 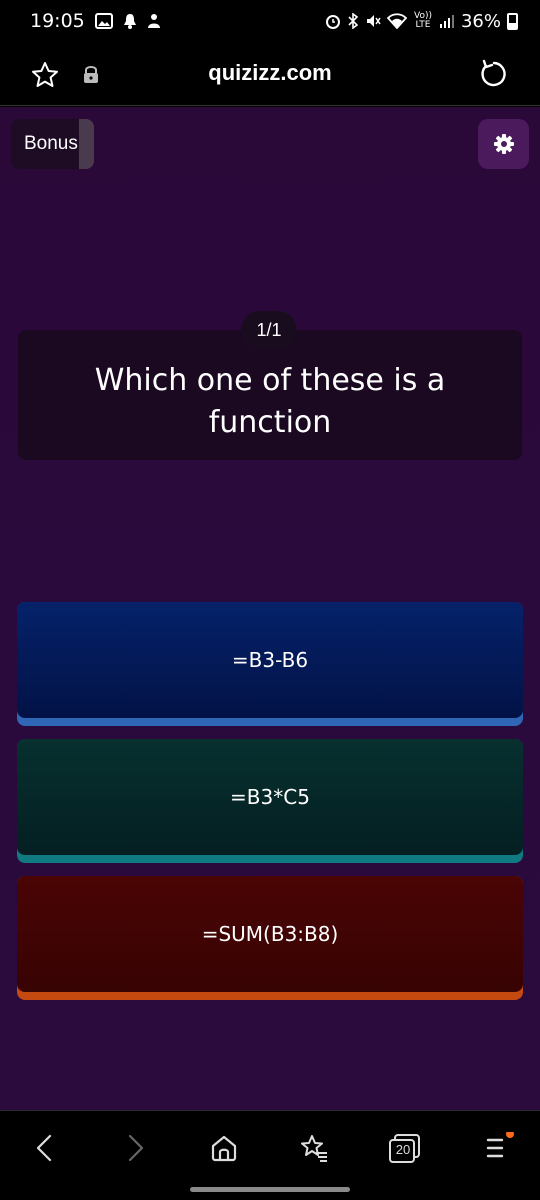 I want to click on answer-option-2: =B3*C5, so click(x=270, y=801).